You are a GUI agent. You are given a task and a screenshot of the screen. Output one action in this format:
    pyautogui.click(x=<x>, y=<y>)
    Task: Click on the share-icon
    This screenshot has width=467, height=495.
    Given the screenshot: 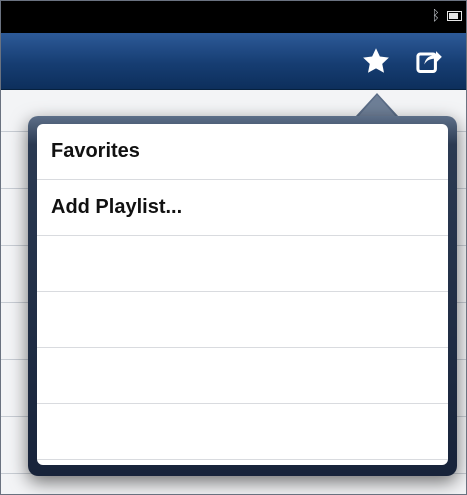 What is the action you would take?
    pyautogui.click(x=429, y=61)
    